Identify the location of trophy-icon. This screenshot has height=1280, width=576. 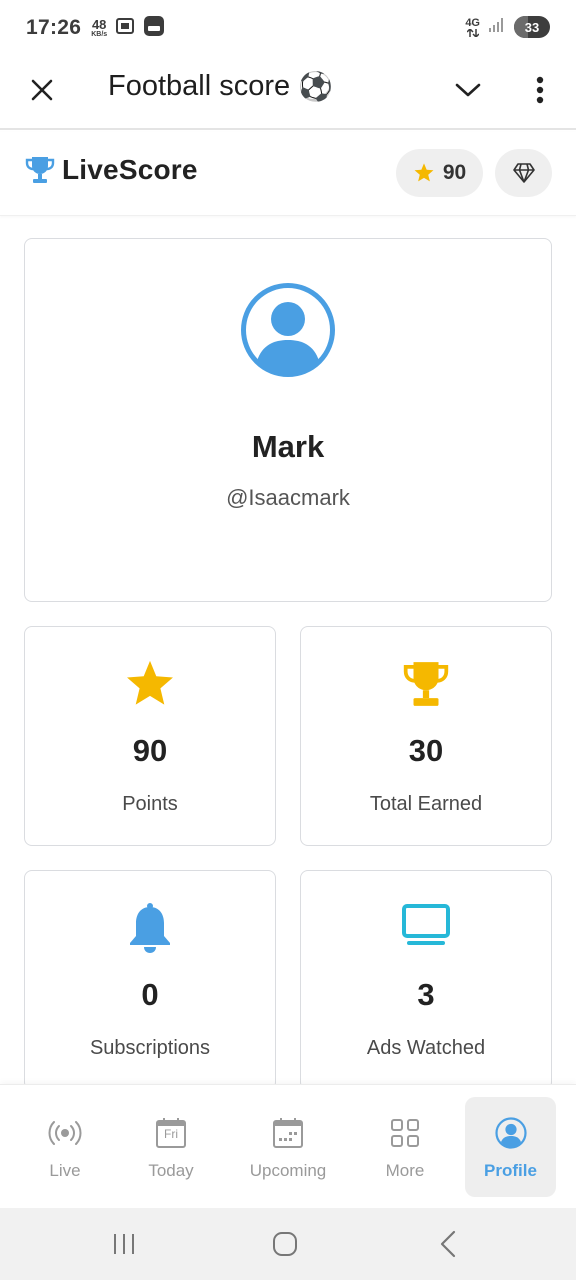
(426, 684).